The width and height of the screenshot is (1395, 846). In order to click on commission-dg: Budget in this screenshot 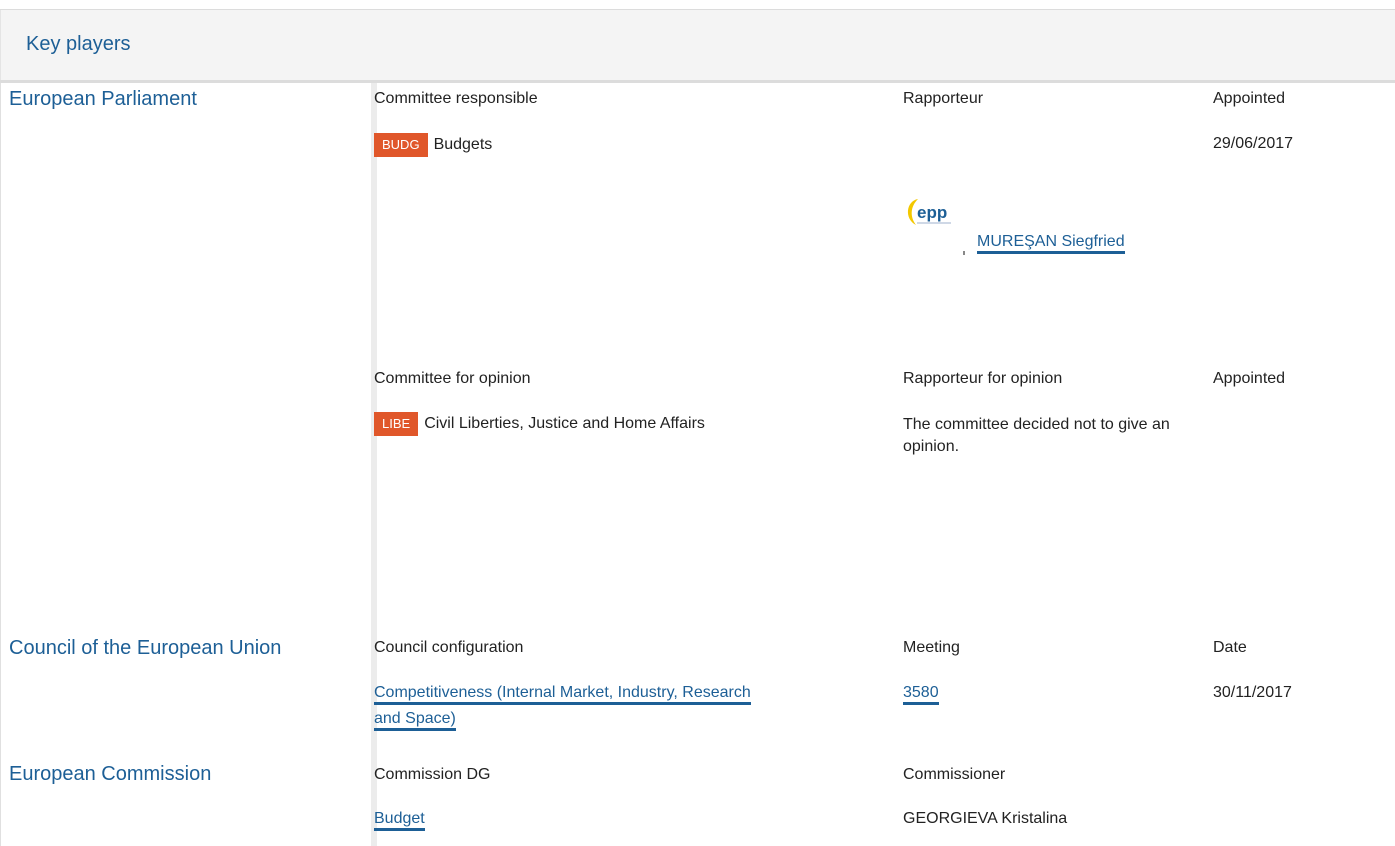, I will do `click(399, 819)`.